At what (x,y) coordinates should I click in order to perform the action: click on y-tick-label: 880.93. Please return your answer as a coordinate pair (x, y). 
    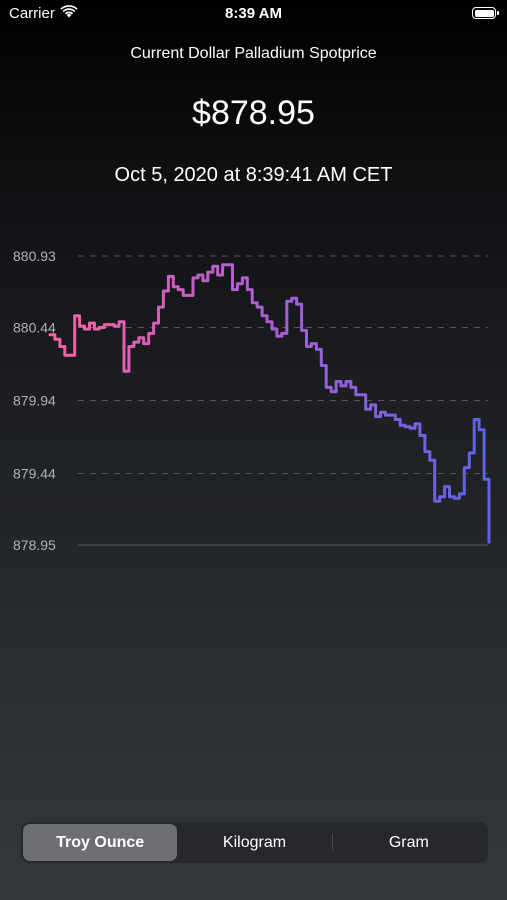
    Looking at the image, I should click on (34, 256).